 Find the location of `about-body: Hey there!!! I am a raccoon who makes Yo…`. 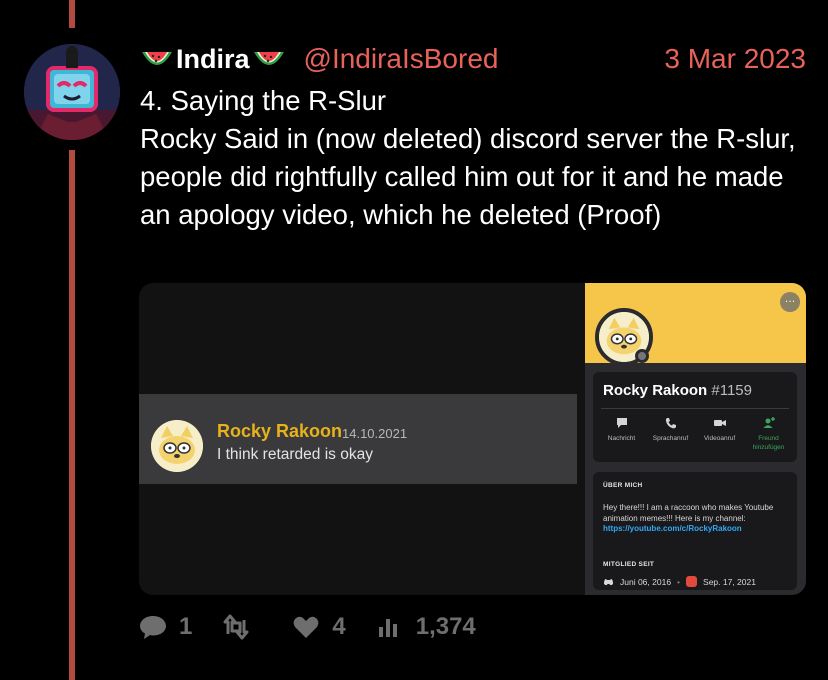

about-body: Hey there!!! I am a raccoon who makes Yo… is located at coordinates (688, 513).